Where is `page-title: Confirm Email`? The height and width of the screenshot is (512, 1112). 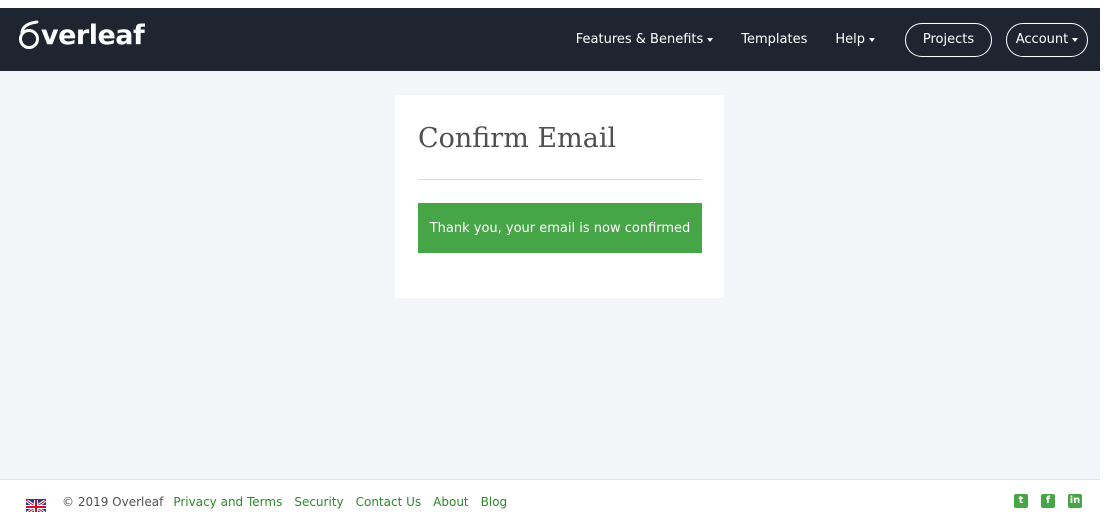 page-title: Confirm Email is located at coordinates (517, 138).